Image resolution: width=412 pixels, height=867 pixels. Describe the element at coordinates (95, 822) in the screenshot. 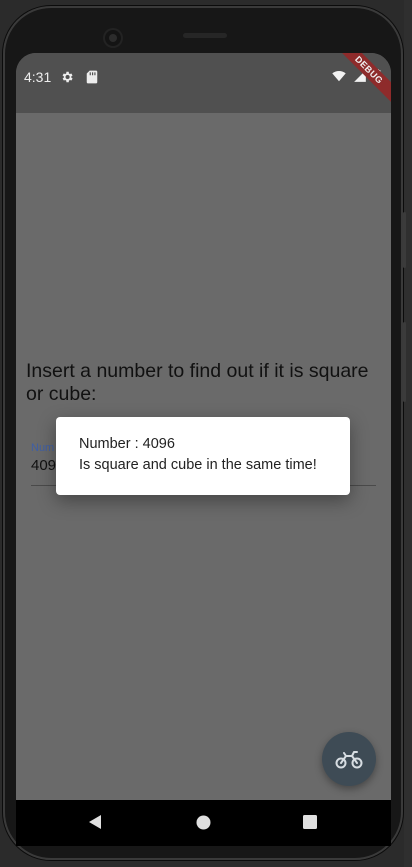

I see `back-icon` at that location.